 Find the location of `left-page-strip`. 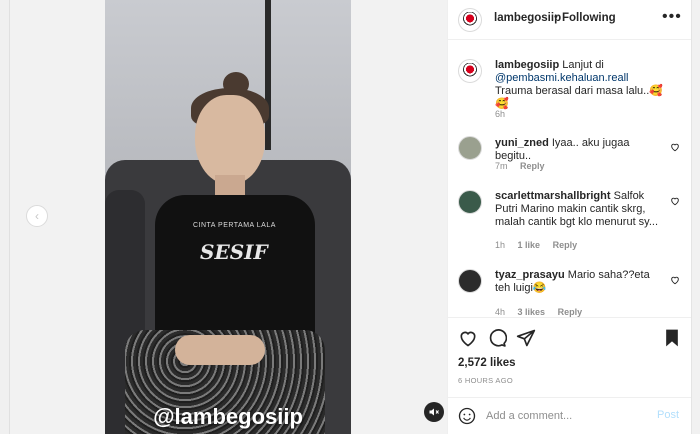

left-page-strip is located at coordinates (5, 217).